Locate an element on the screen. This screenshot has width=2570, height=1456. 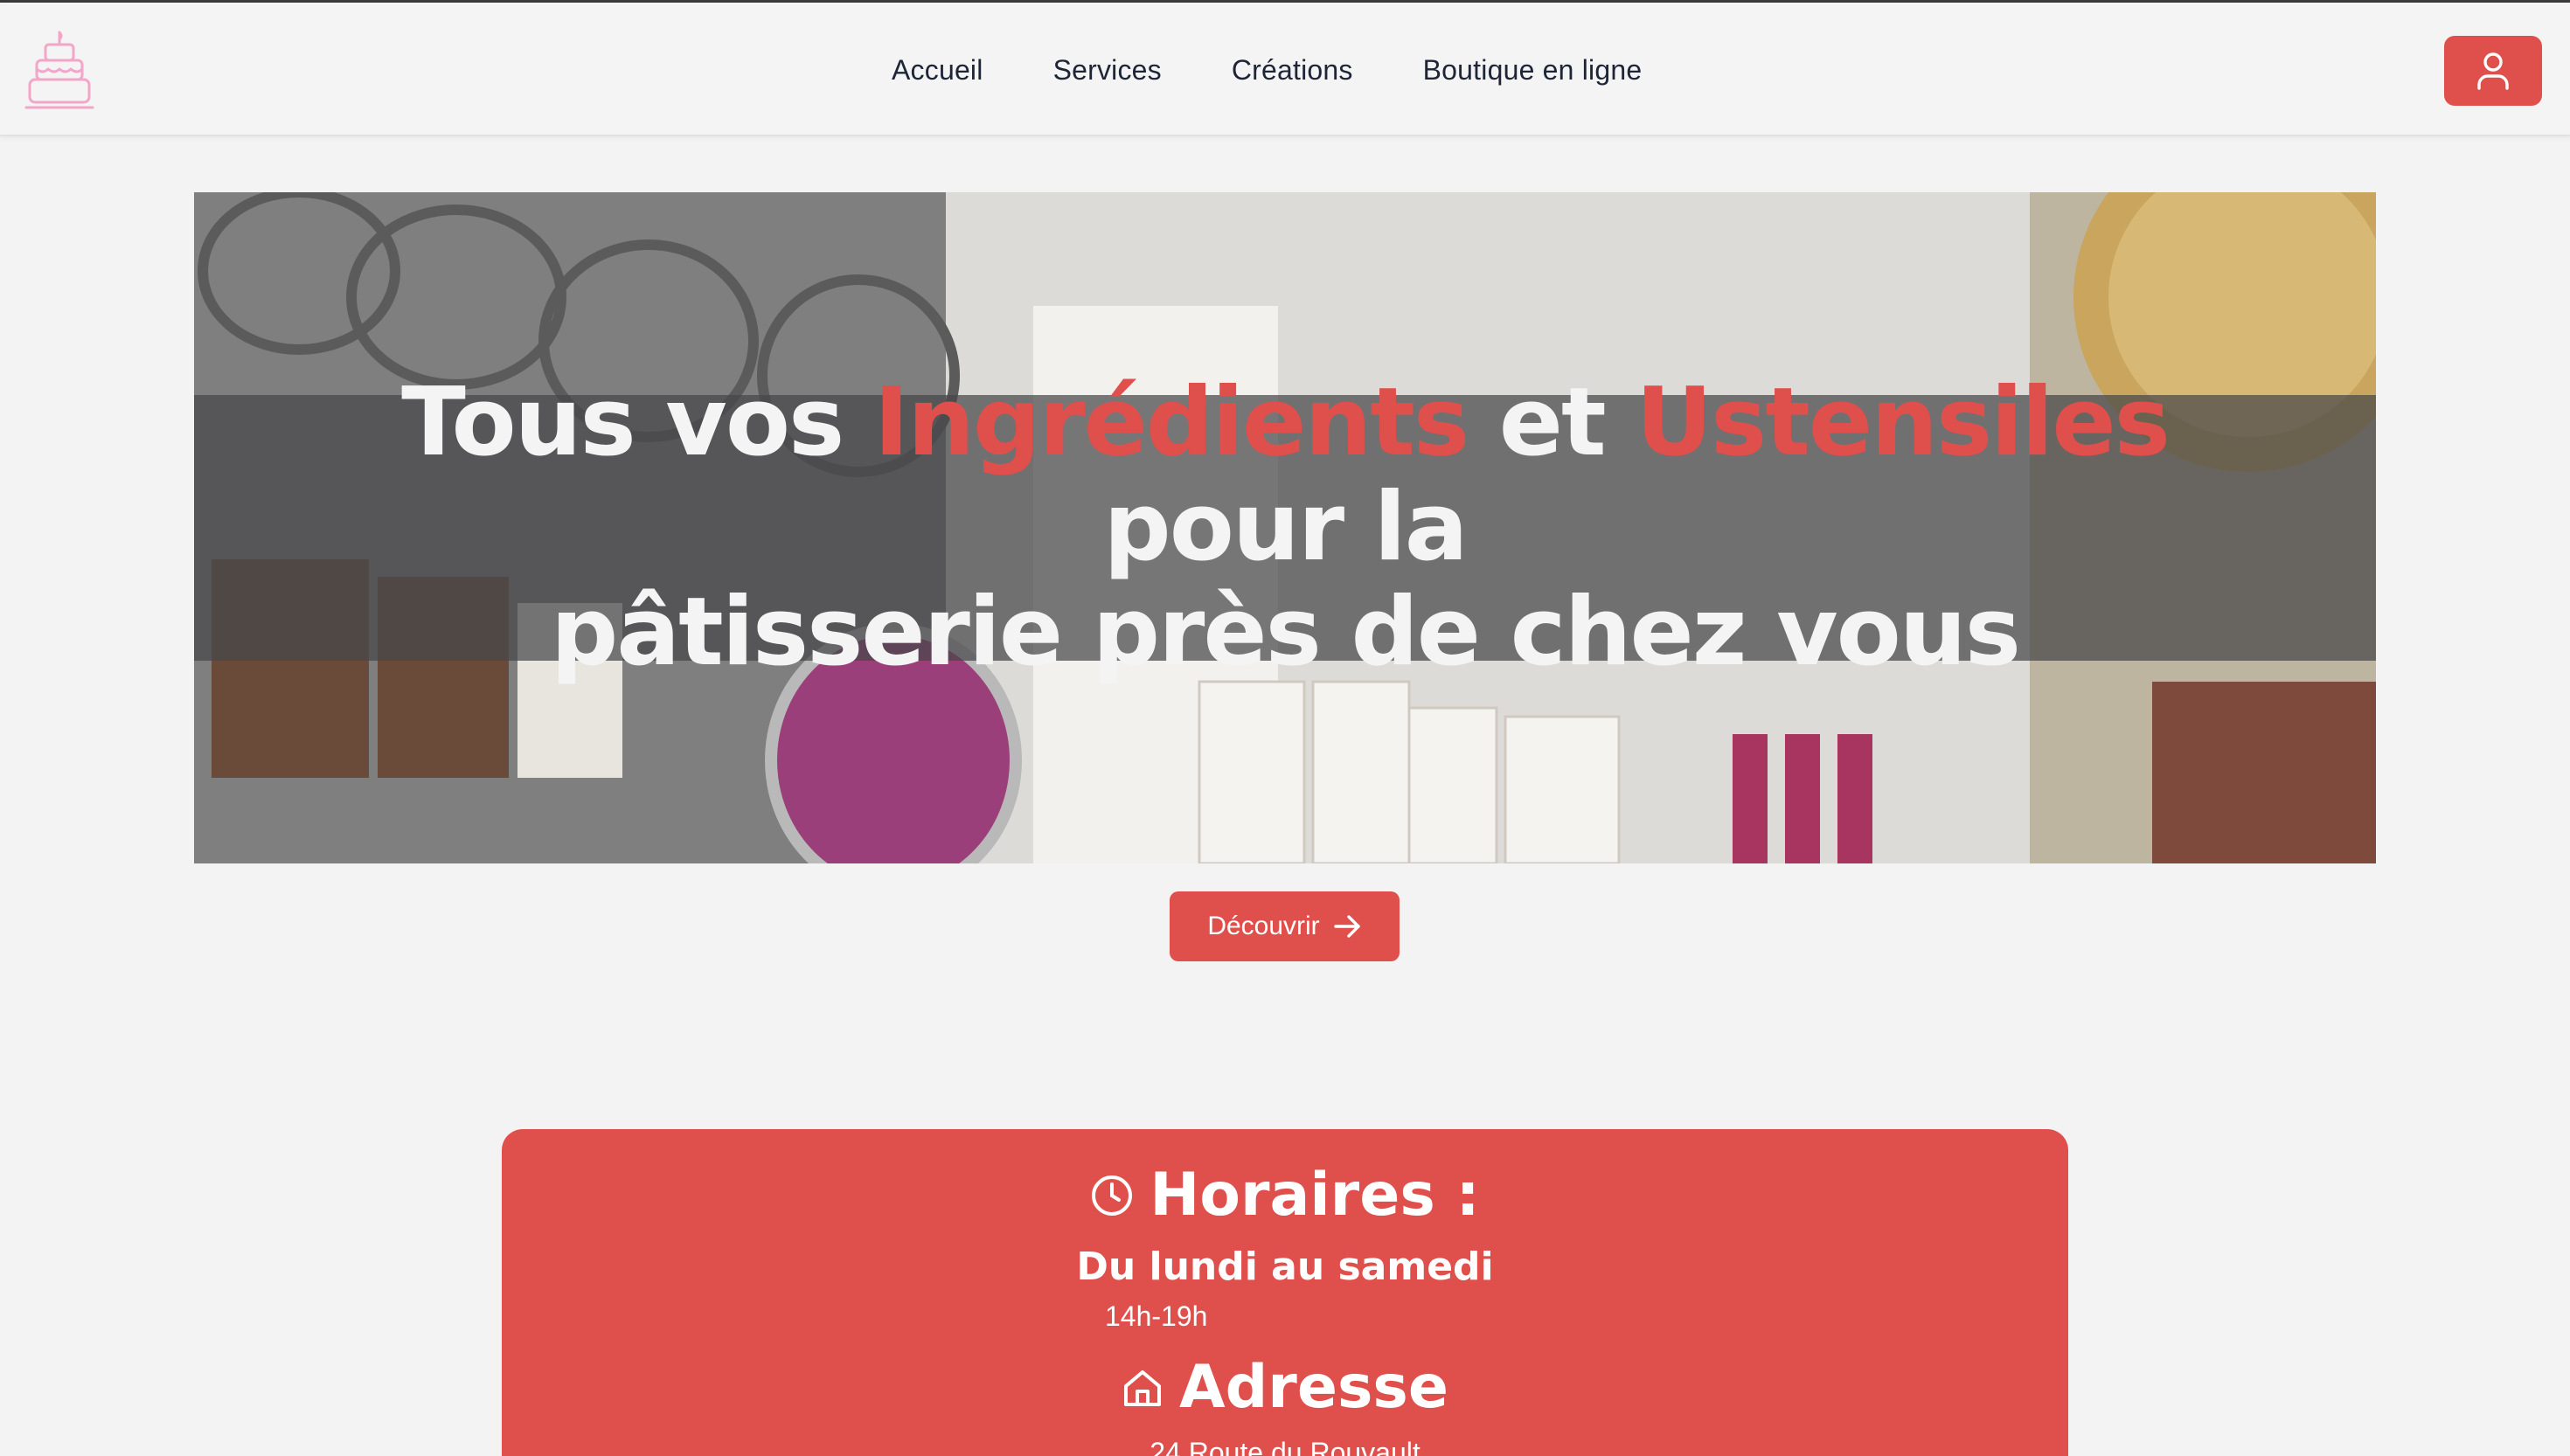
address-text: 24 Route du Rouvault is located at coordinates (1285, 1446).